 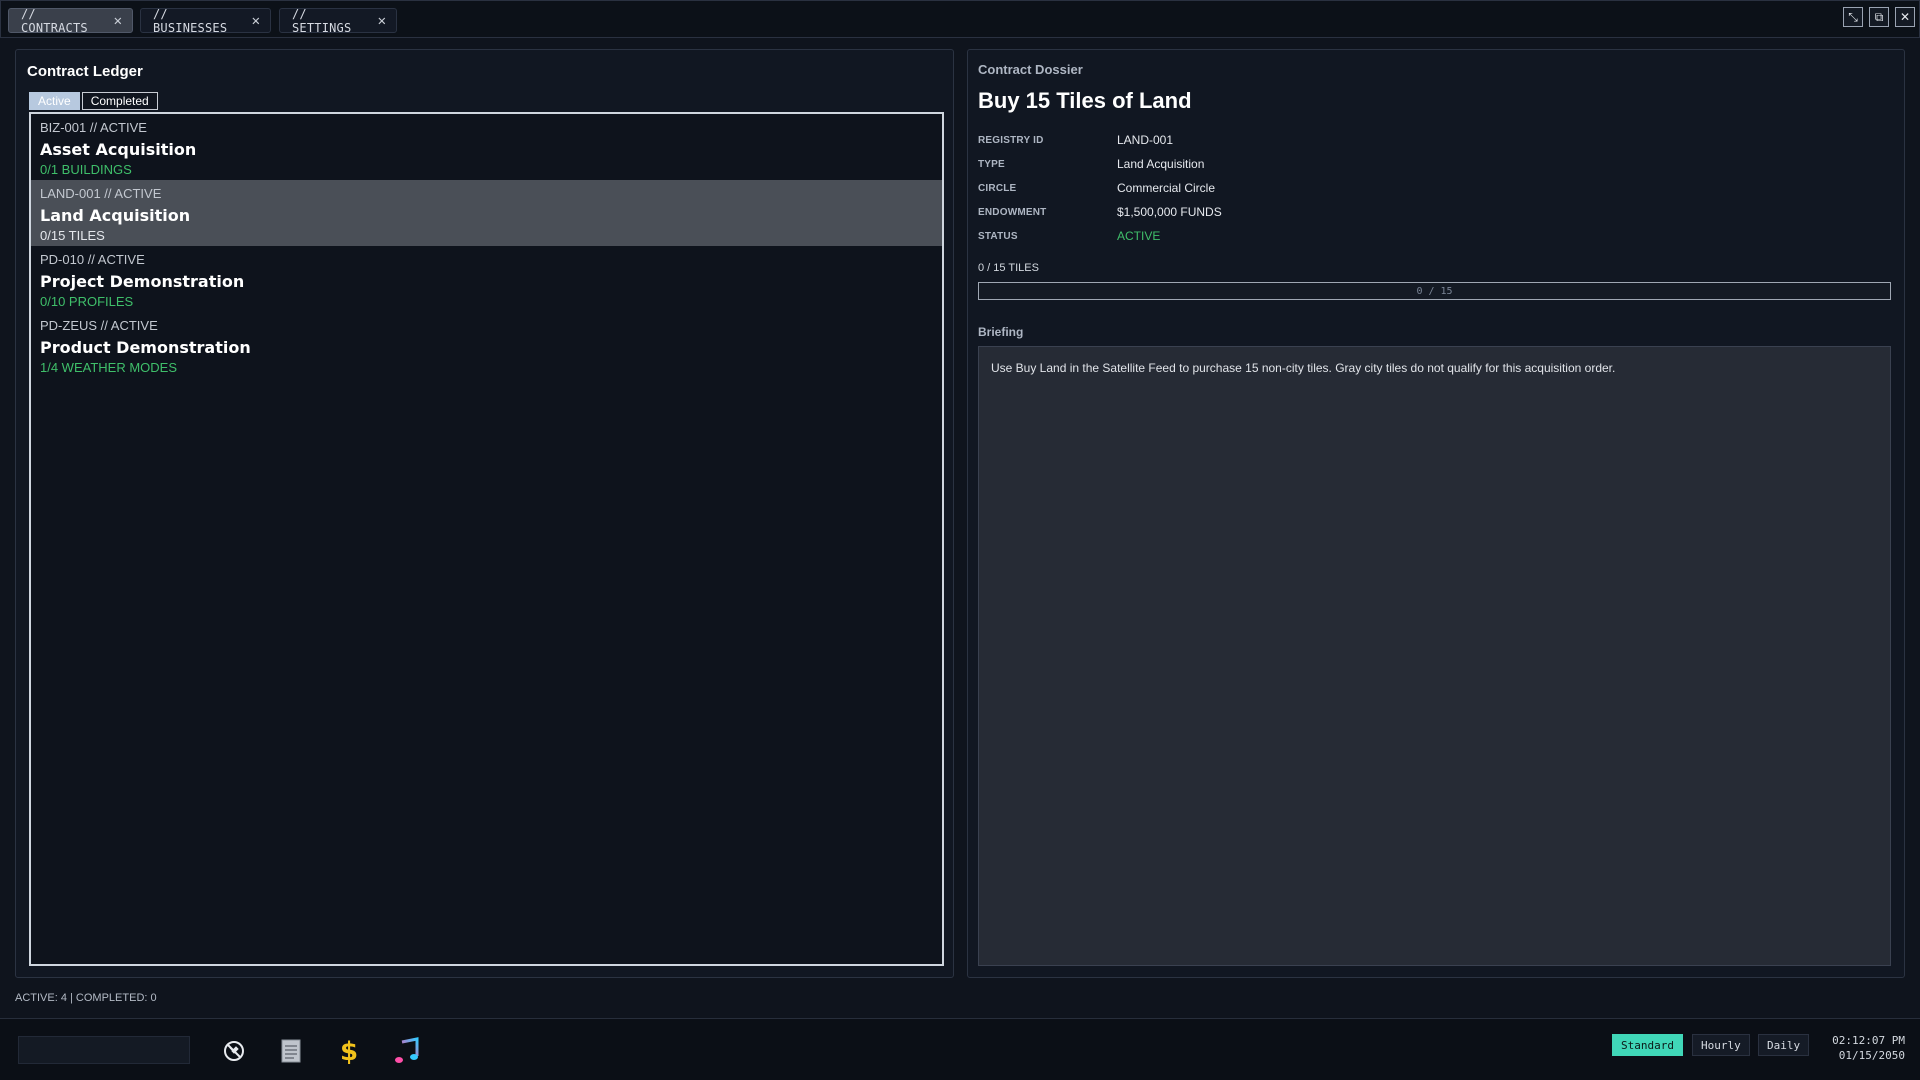 I want to click on field-label-endowment: ENDOWMENT, so click(x=1012, y=212).